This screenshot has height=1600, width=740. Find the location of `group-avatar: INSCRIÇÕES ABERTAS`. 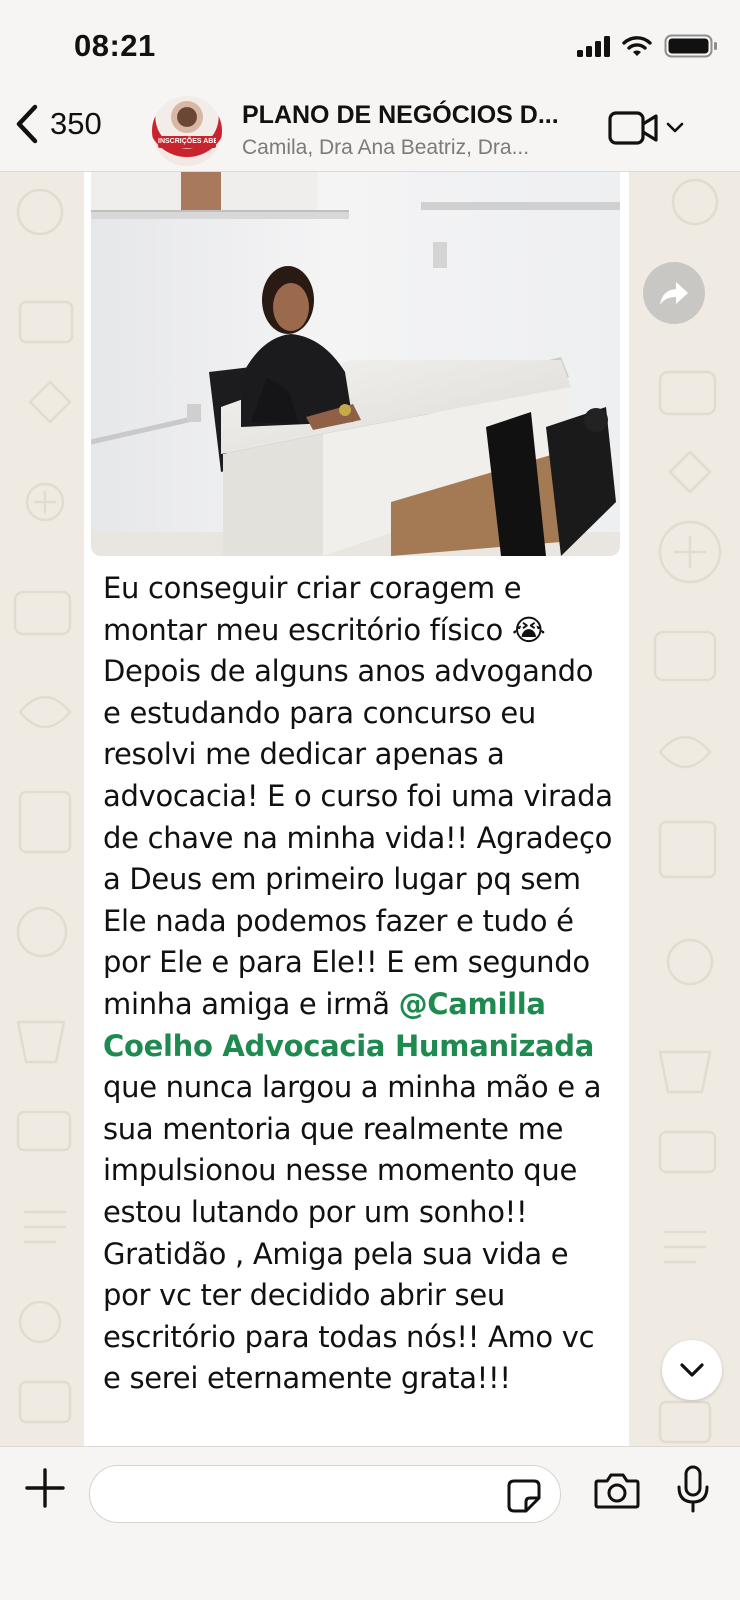

group-avatar: INSCRIÇÕES ABERTAS is located at coordinates (187, 131).